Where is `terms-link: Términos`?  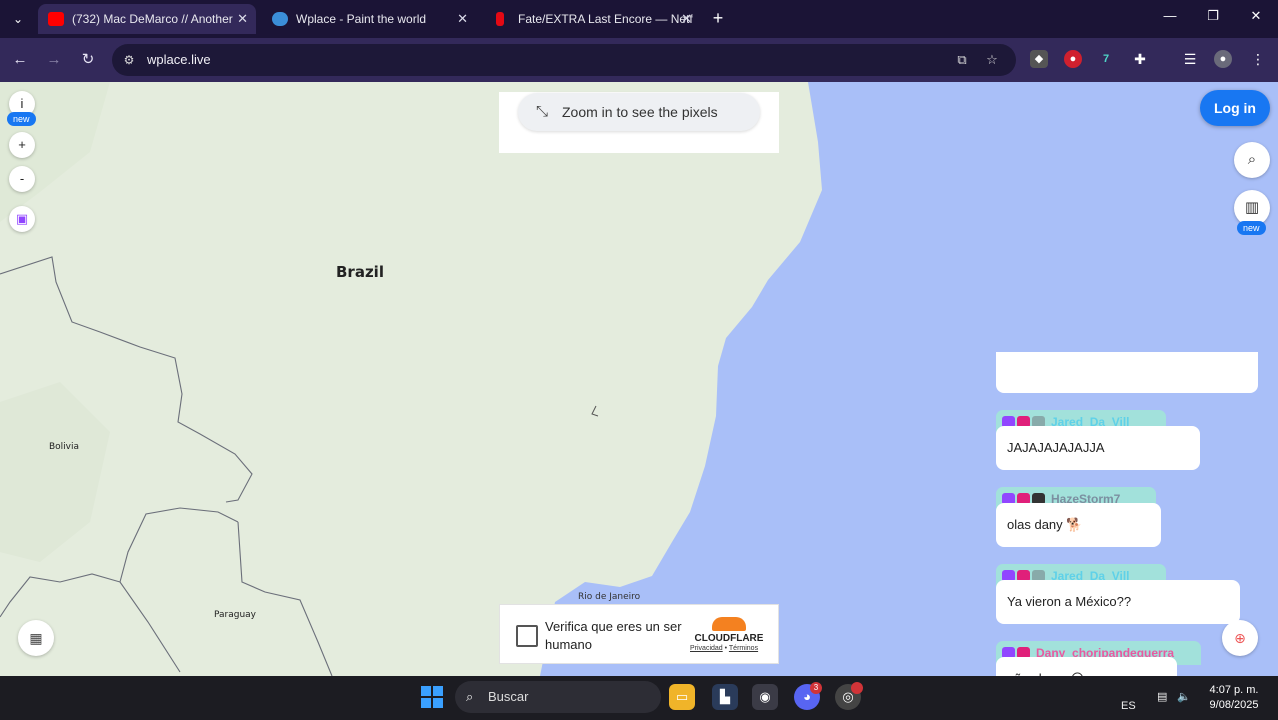 terms-link: Términos is located at coordinates (743, 648).